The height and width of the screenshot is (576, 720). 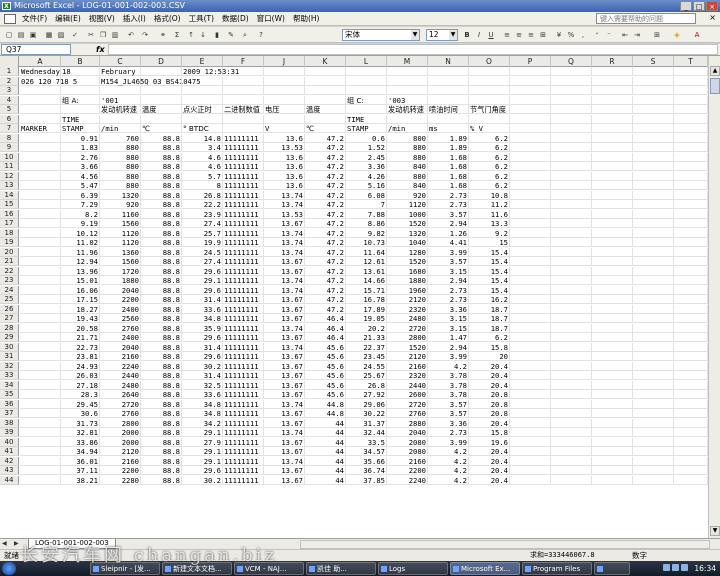 What do you see at coordinates (9, 366) in the screenshot?
I see `row-header: 32` at bounding box center [9, 366].